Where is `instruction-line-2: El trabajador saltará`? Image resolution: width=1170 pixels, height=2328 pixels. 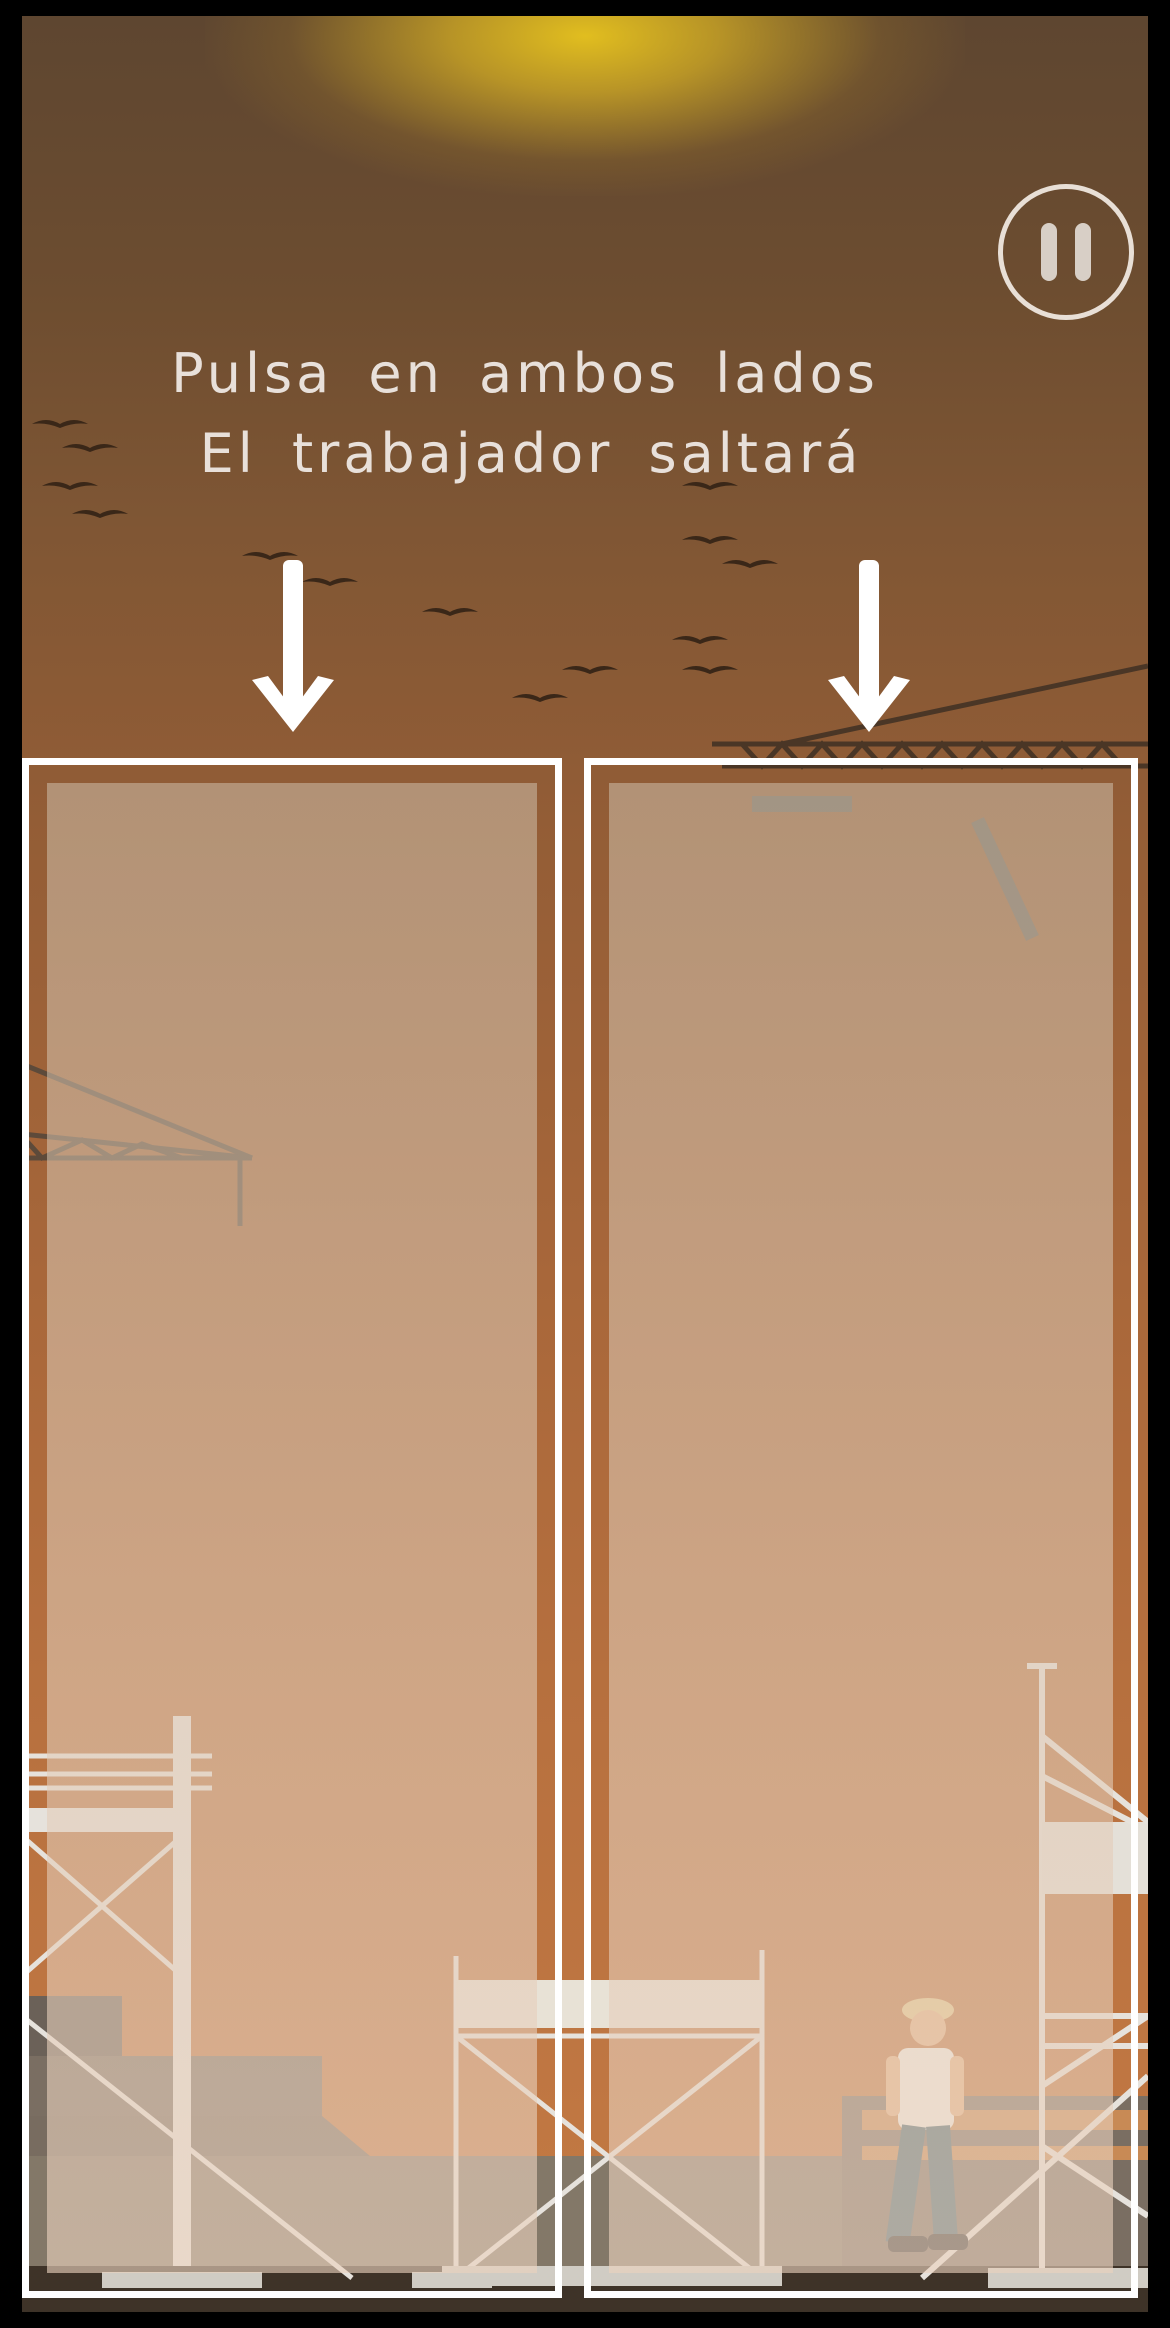 instruction-line-2: El trabajador saltará is located at coordinates (531, 453).